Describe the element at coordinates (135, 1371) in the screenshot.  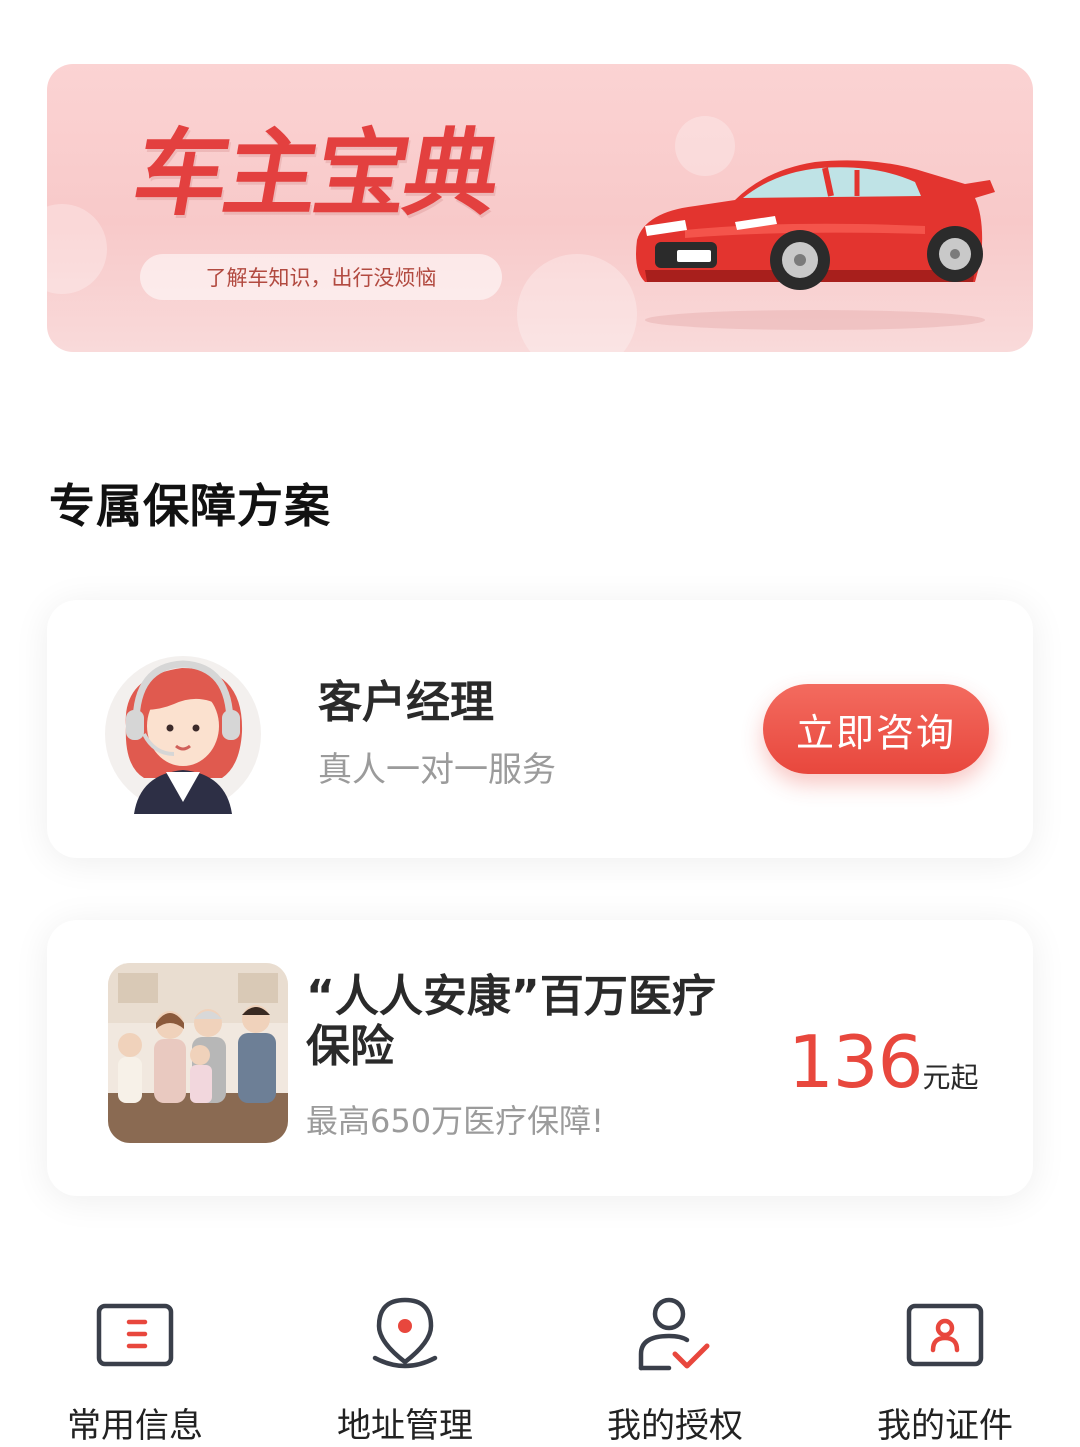
I see `shortcut-common-info: 常用信息` at that location.